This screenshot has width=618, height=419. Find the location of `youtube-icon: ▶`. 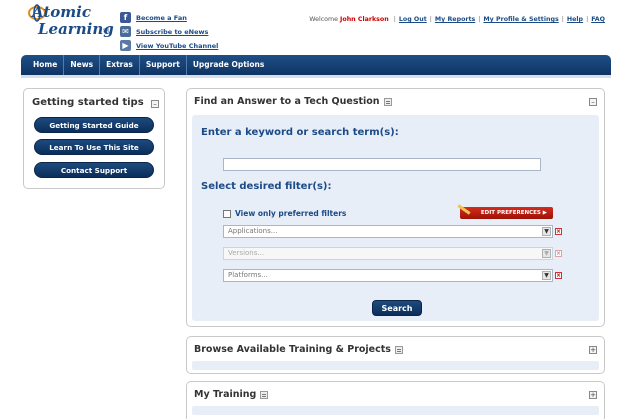

youtube-icon: ▶ is located at coordinates (125, 45).